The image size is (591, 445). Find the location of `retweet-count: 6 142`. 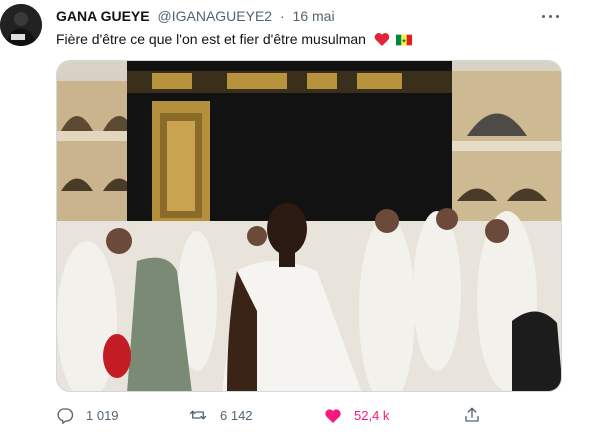

retweet-count: 6 142 is located at coordinates (236, 415).